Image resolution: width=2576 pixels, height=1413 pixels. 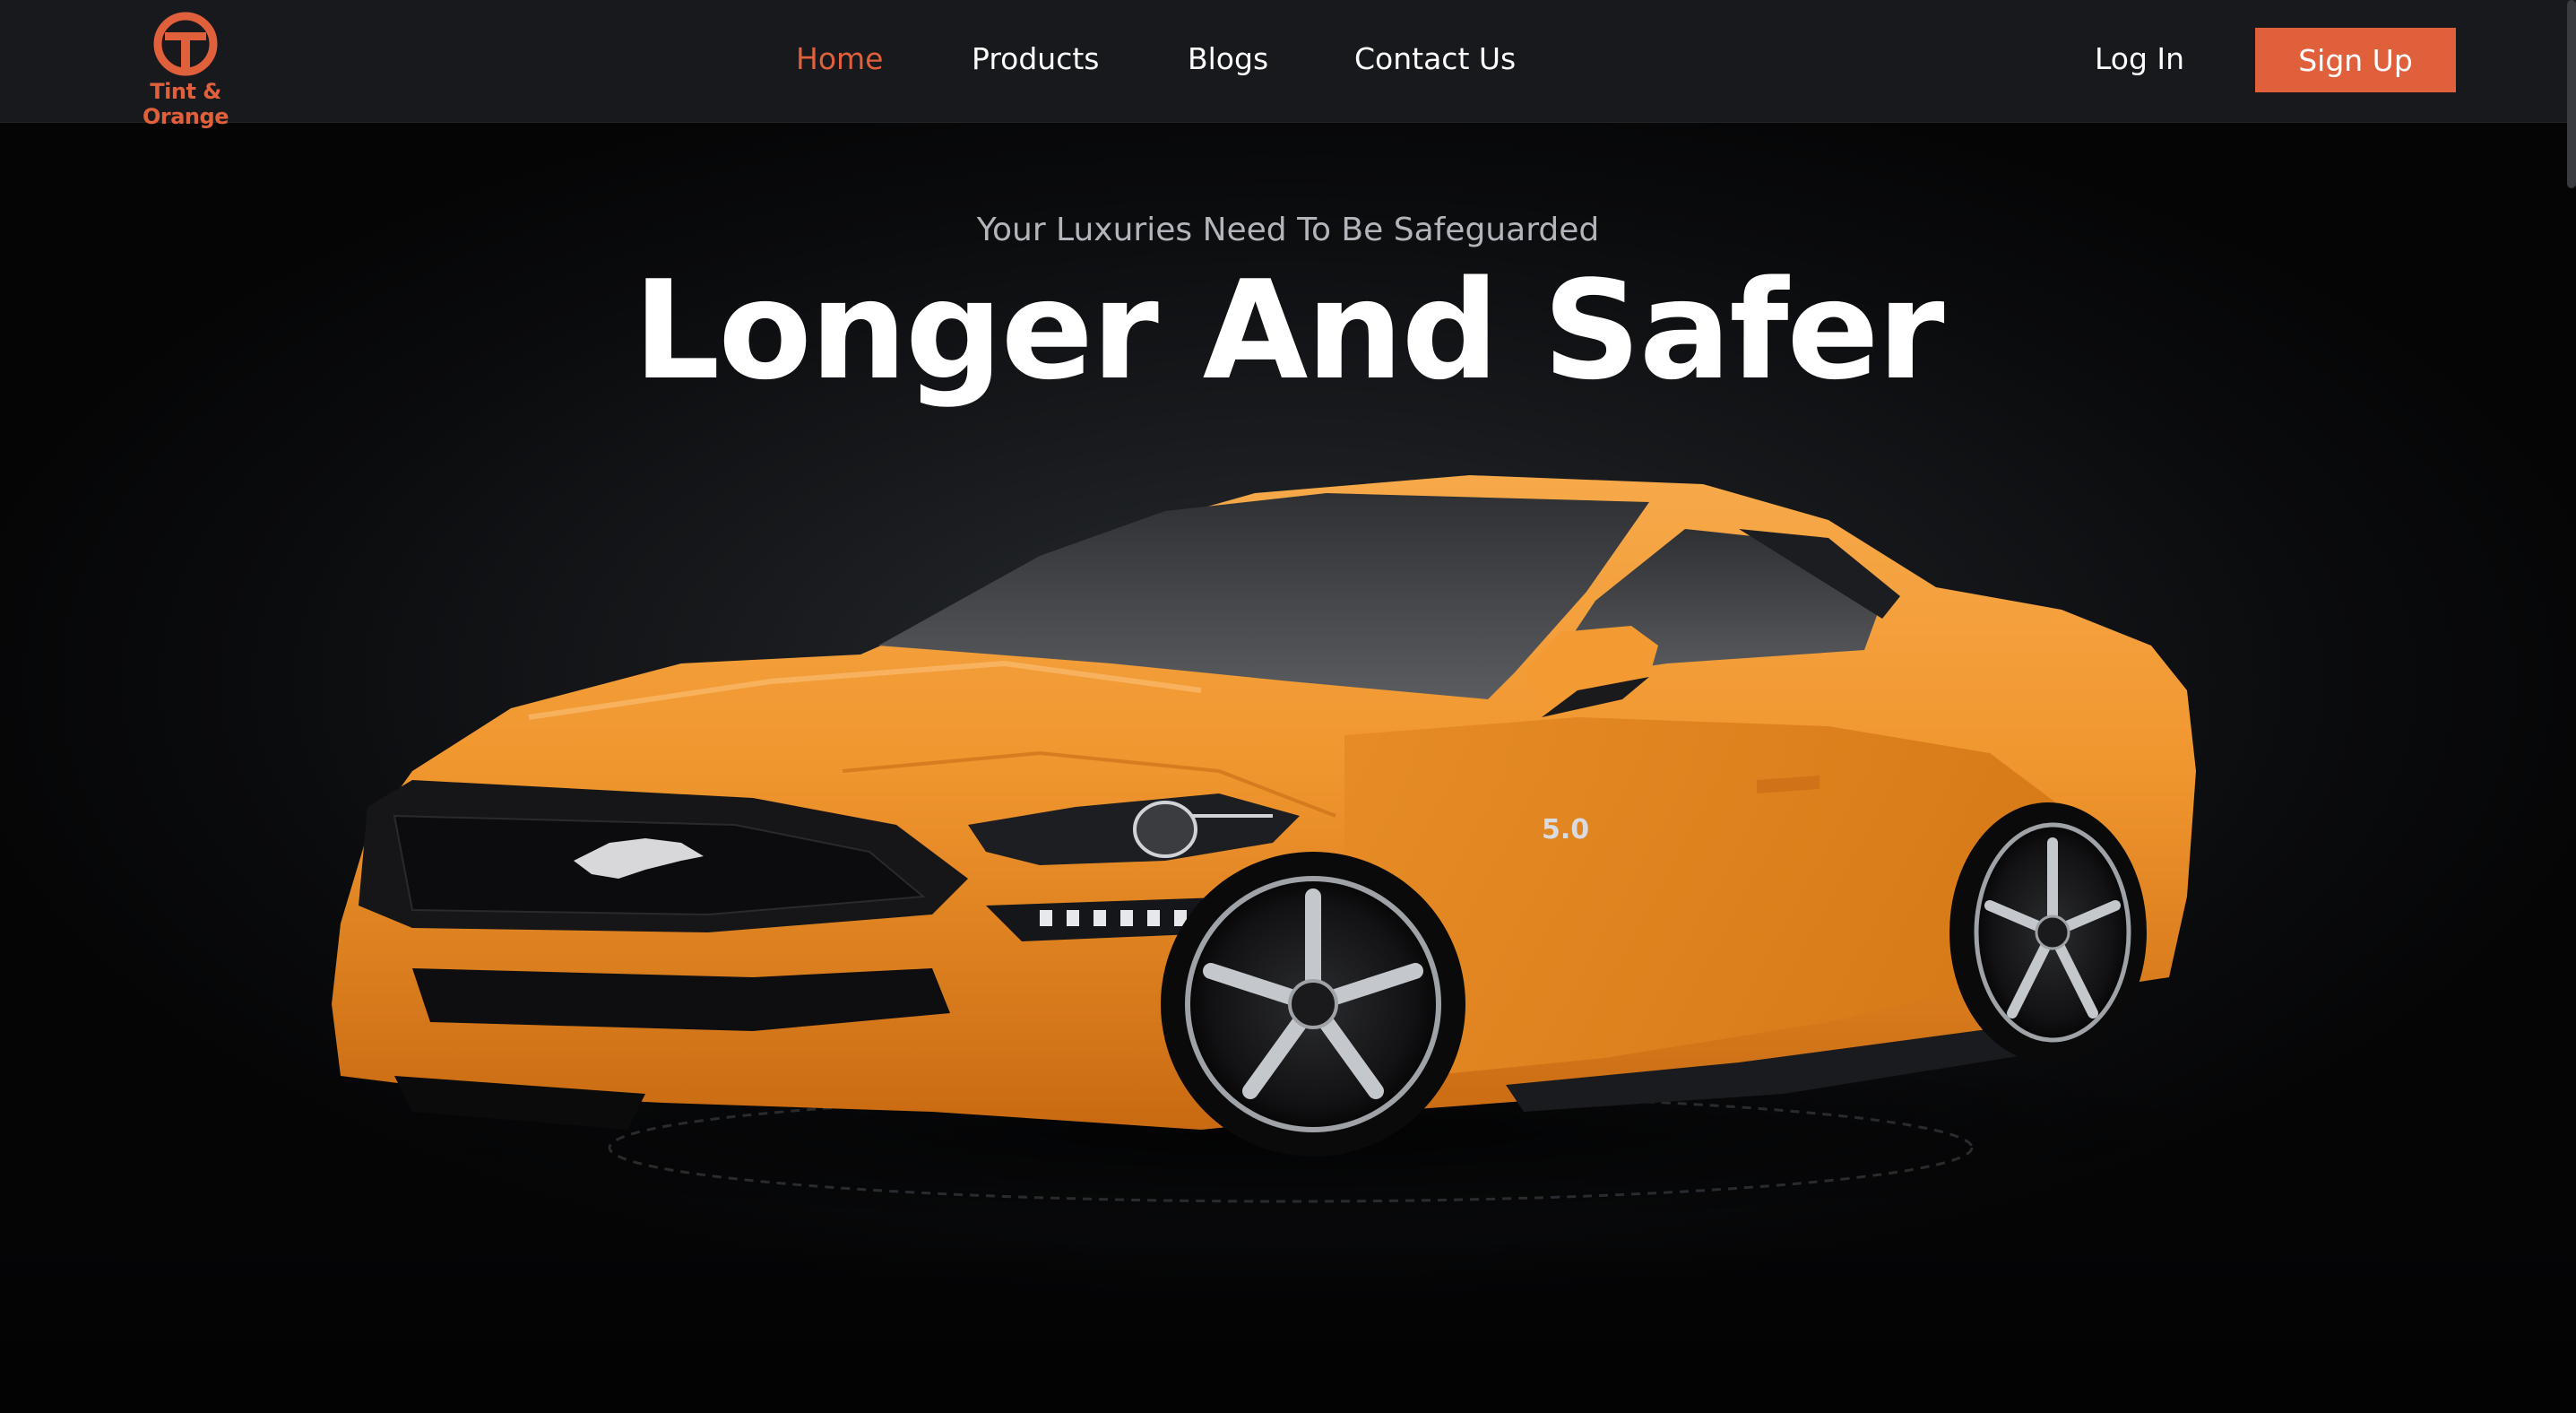 I want to click on nav-blogs: Blogs, so click(x=1228, y=58).